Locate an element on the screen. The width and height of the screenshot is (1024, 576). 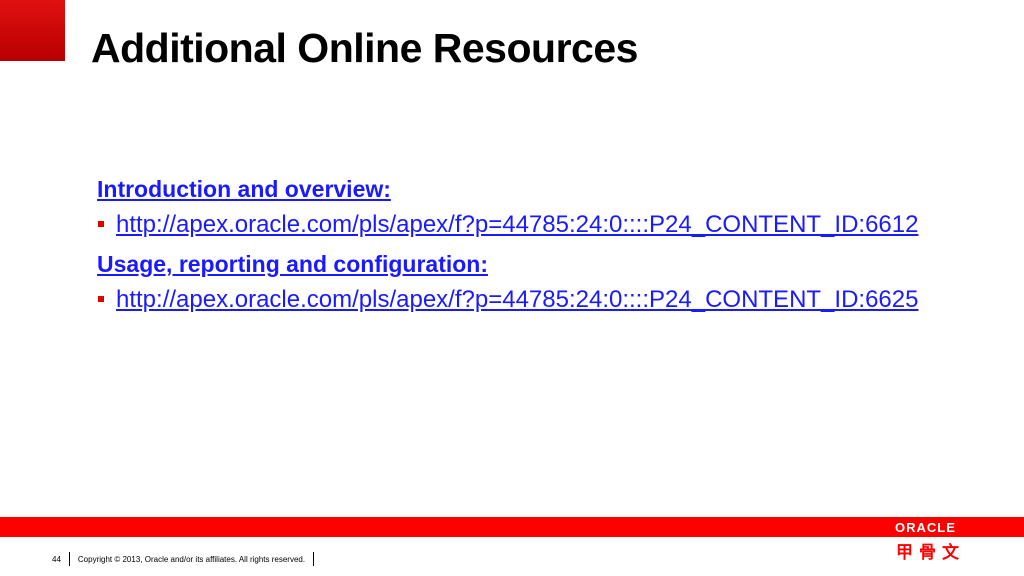
slide-title: Additional Online Resources is located at coordinates (364, 48).